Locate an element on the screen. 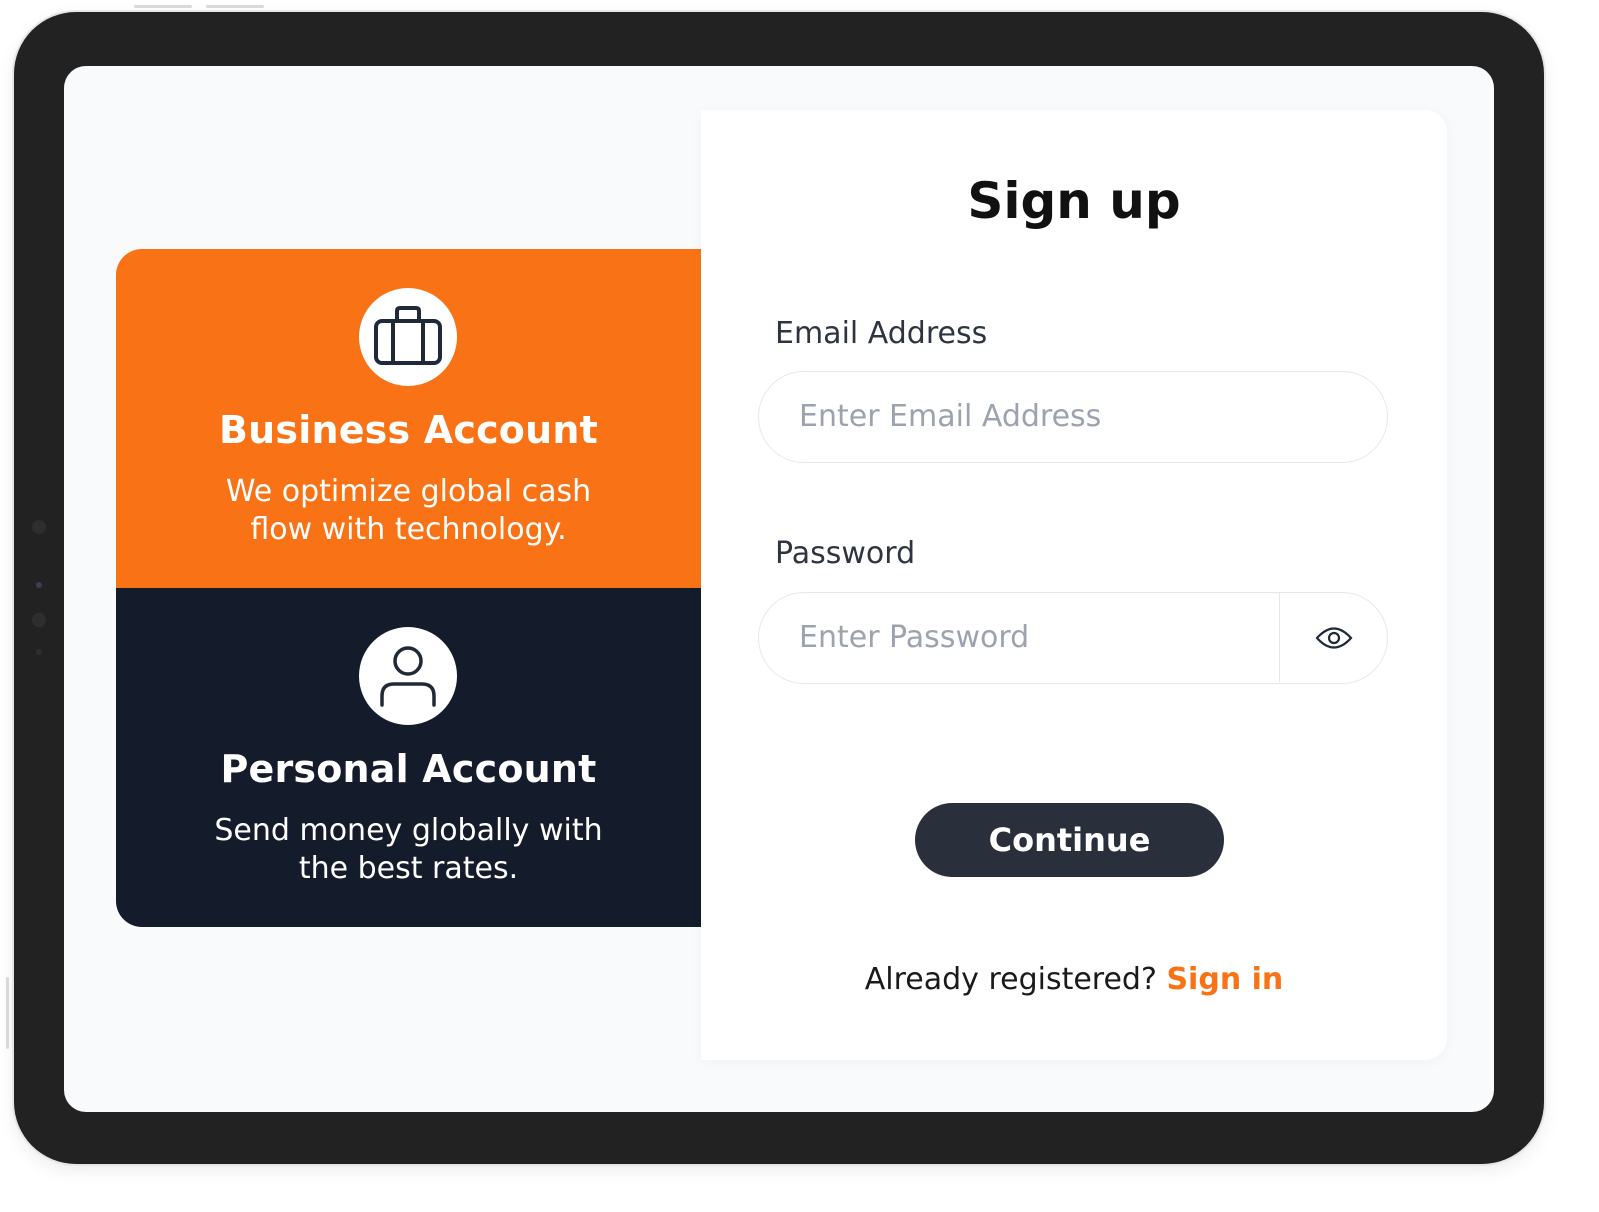 This screenshot has height=1212, width=1599. side-button is located at coordinates (7, 1013).